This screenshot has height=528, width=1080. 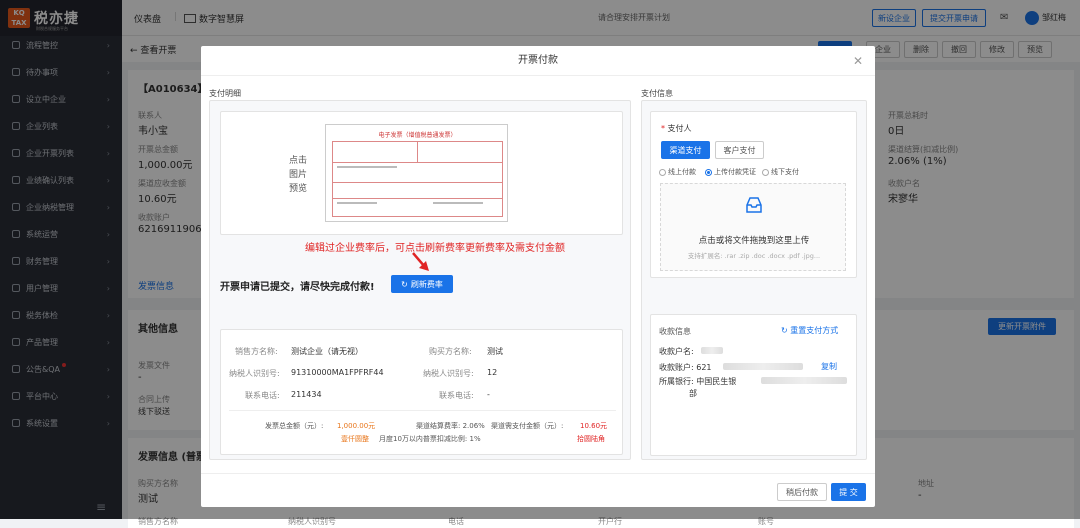 I want to click on payer-label: * 支付人, so click(x=676, y=128).